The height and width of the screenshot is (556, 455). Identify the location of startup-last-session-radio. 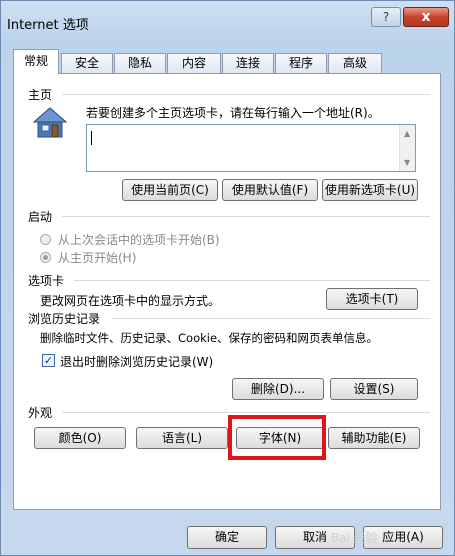
(45, 239).